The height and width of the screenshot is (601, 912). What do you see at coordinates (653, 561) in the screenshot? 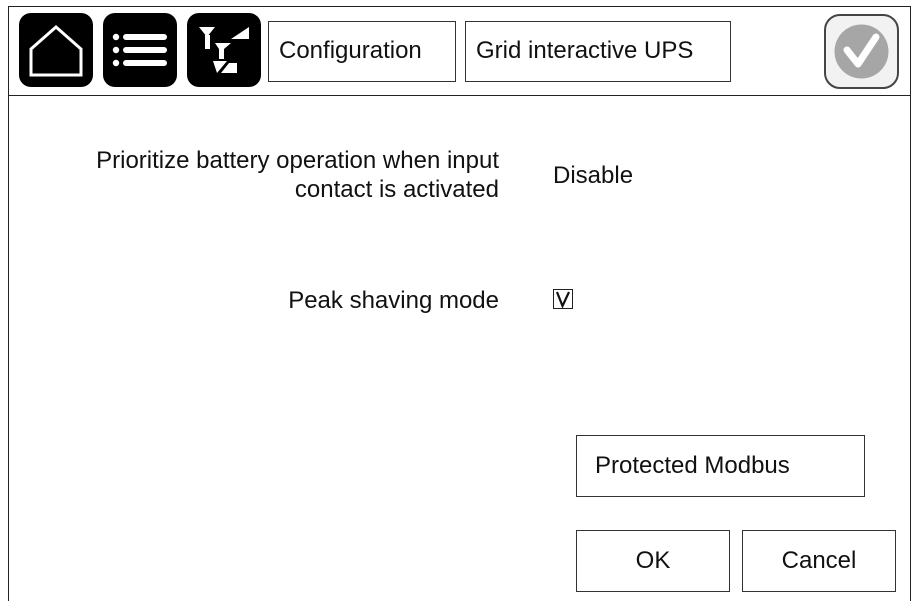
I see `ok-button: OK` at bounding box center [653, 561].